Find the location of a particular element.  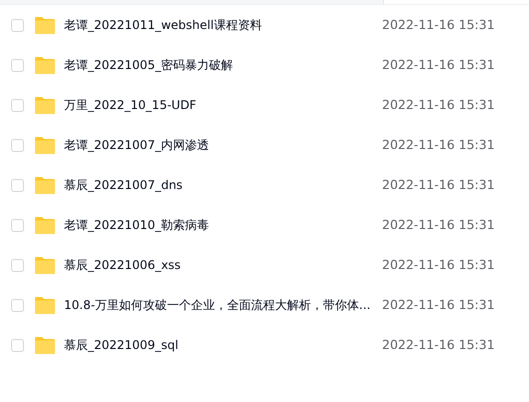

folder-name: 慕辰_20221009_sql is located at coordinates (223, 345).